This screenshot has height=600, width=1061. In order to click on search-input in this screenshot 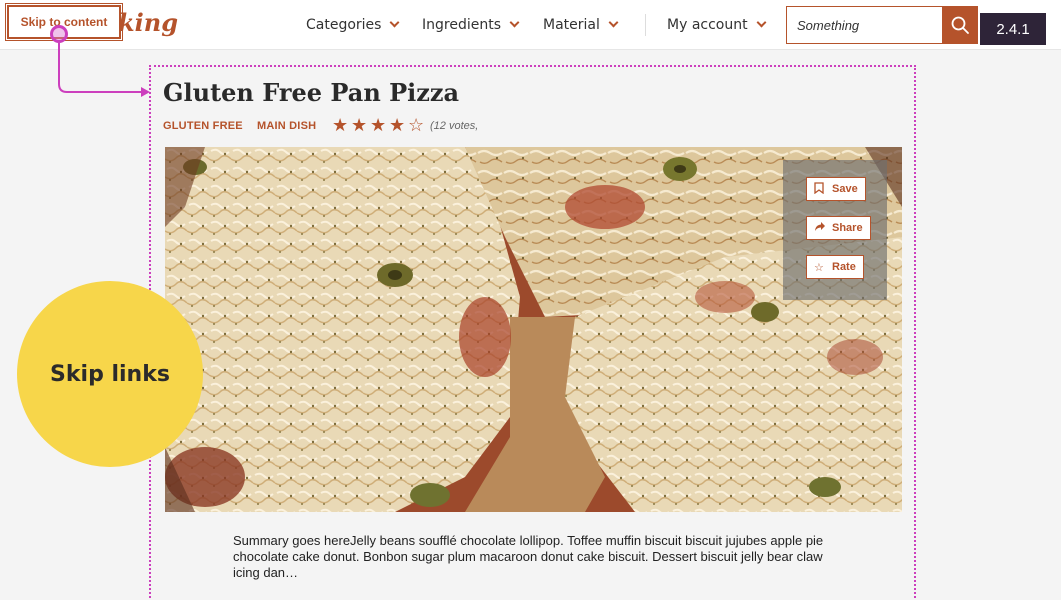, I will do `click(865, 25)`.